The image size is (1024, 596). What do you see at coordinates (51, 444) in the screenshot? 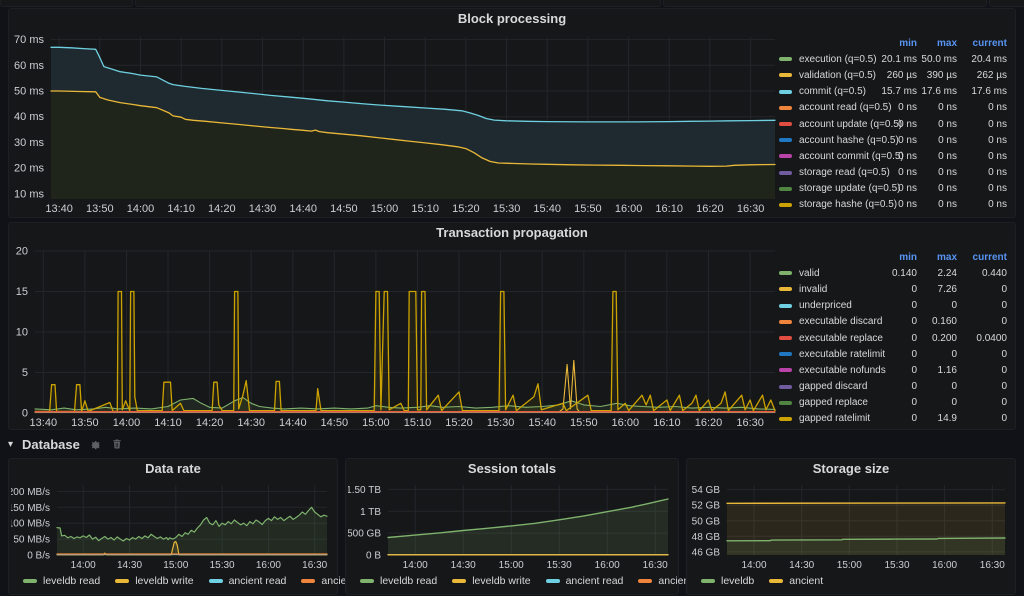
I see `row-database-title: Database` at bounding box center [51, 444].